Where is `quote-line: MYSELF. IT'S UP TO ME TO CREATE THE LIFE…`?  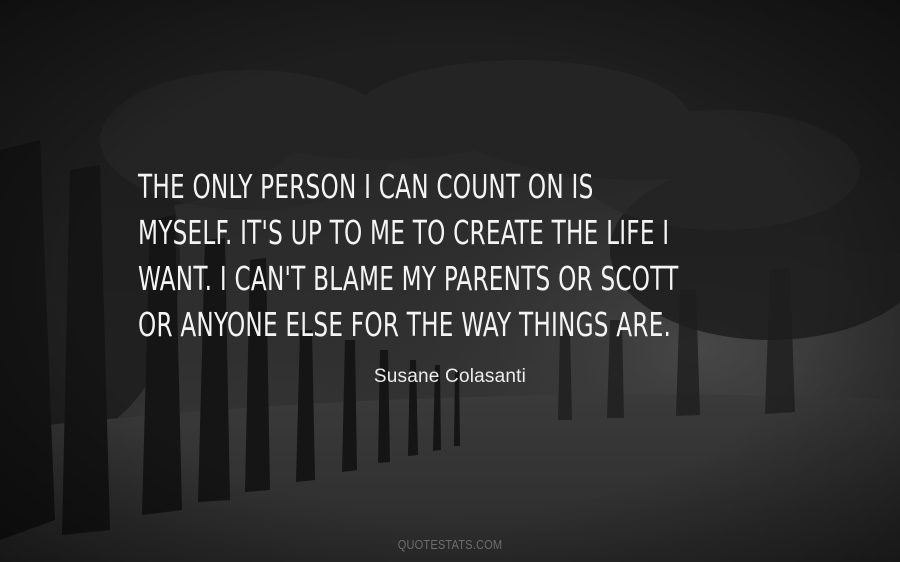
quote-line: MYSELF. IT'S UP TO ME TO CREATE THE LIFE… is located at coordinates (404, 232).